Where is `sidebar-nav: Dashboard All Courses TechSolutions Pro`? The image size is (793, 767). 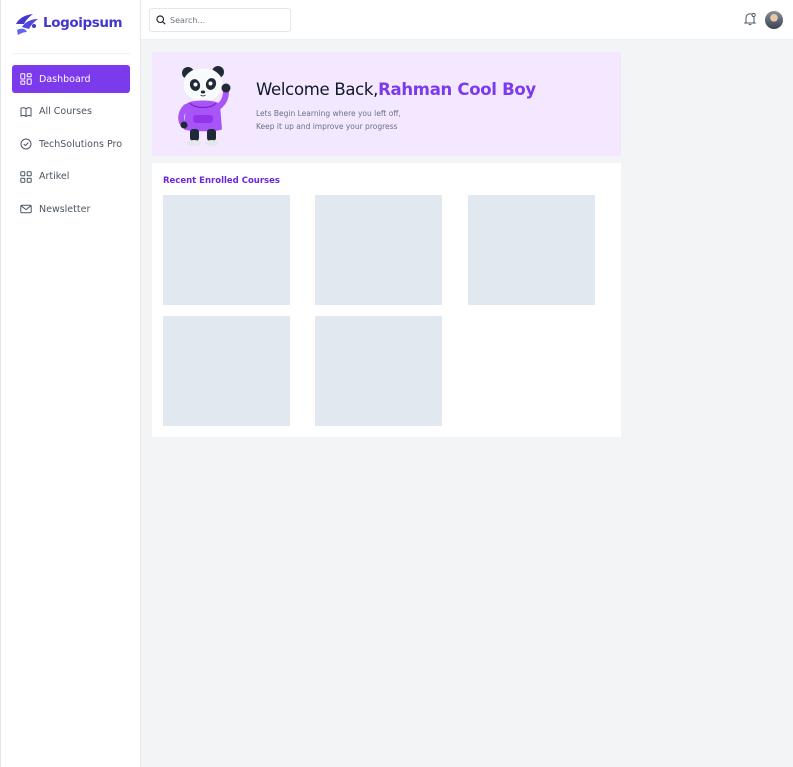 sidebar-nav: Dashboard All Courses TechSolutions Pro is located at coordinates (71, 146).